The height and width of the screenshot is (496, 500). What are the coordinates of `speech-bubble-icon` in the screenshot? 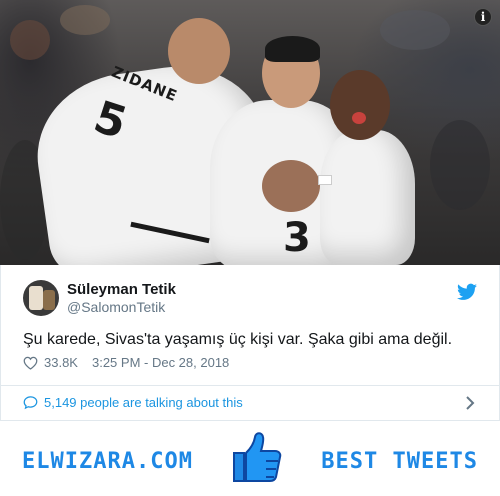 It's located at (30, 403).